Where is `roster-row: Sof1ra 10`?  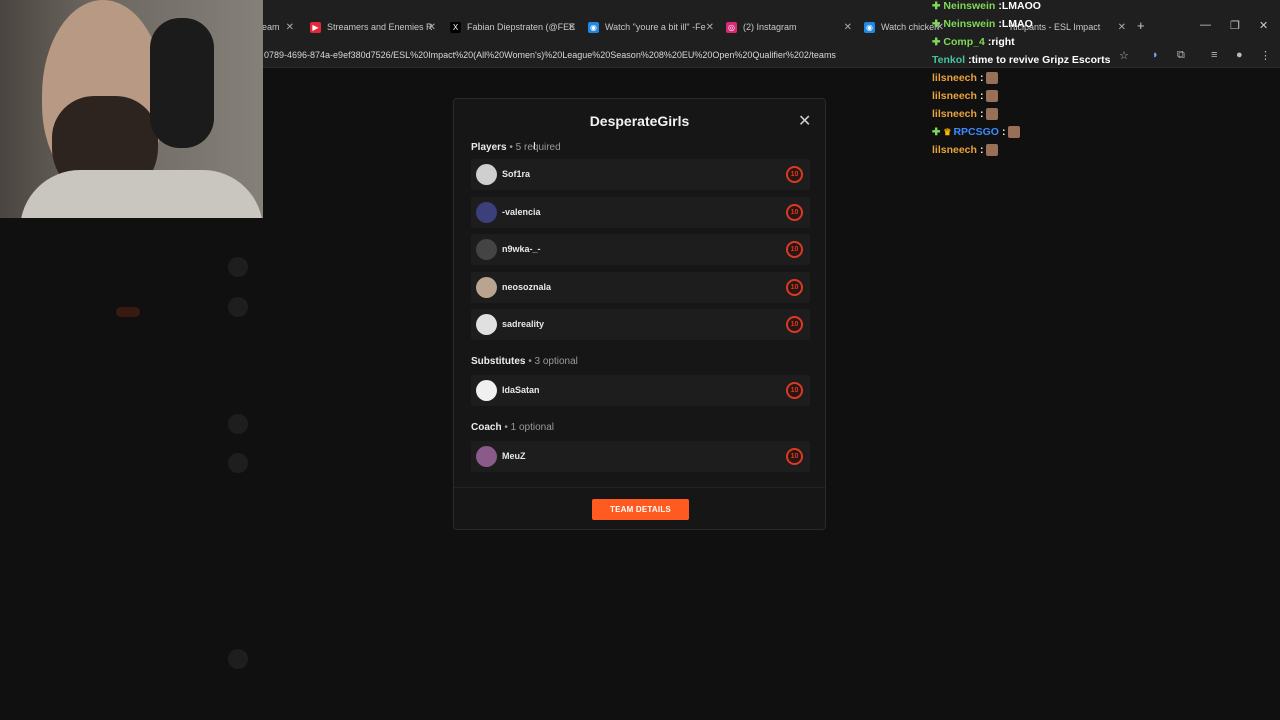
roster-row: Sof1ra 10 is located at coordinates (640, 174).